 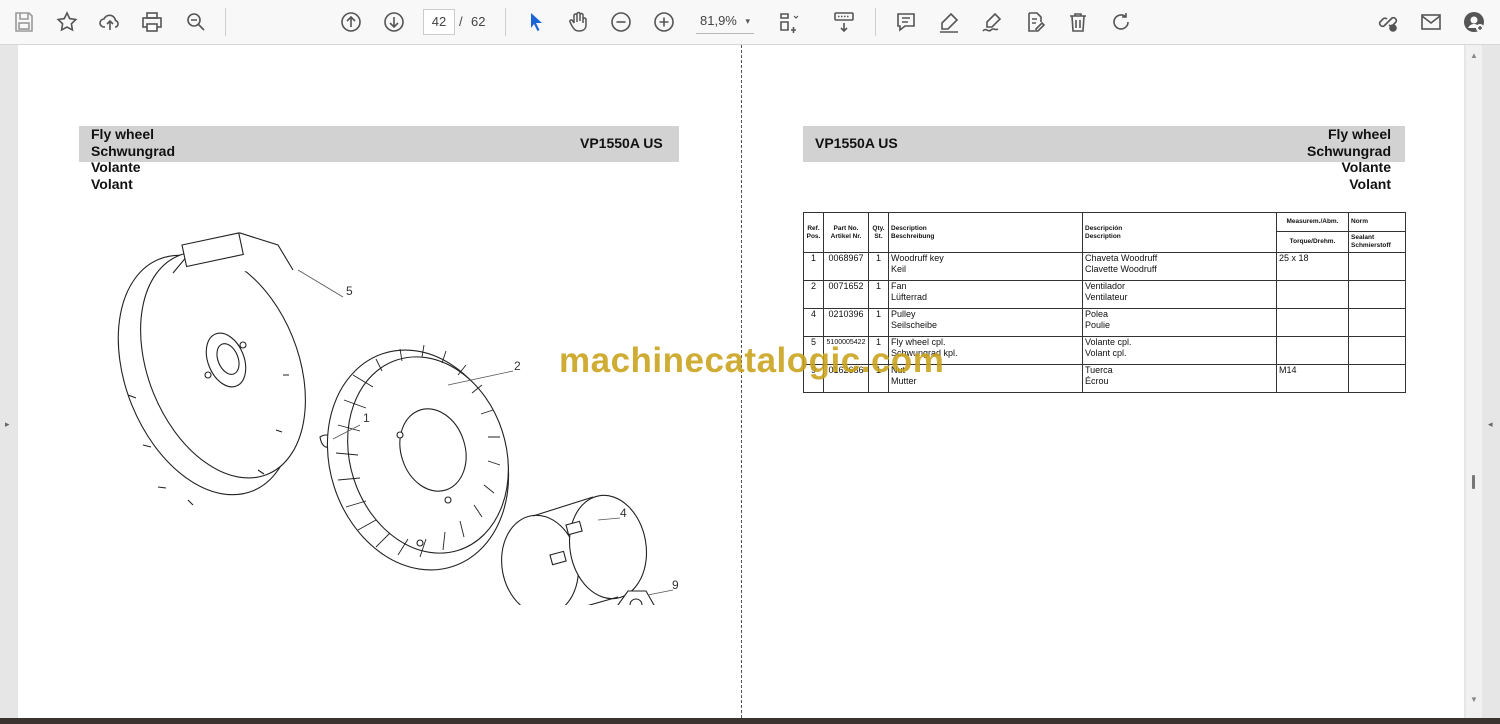 I want to click on cell-pos: 1, so click(x=813, y=266).